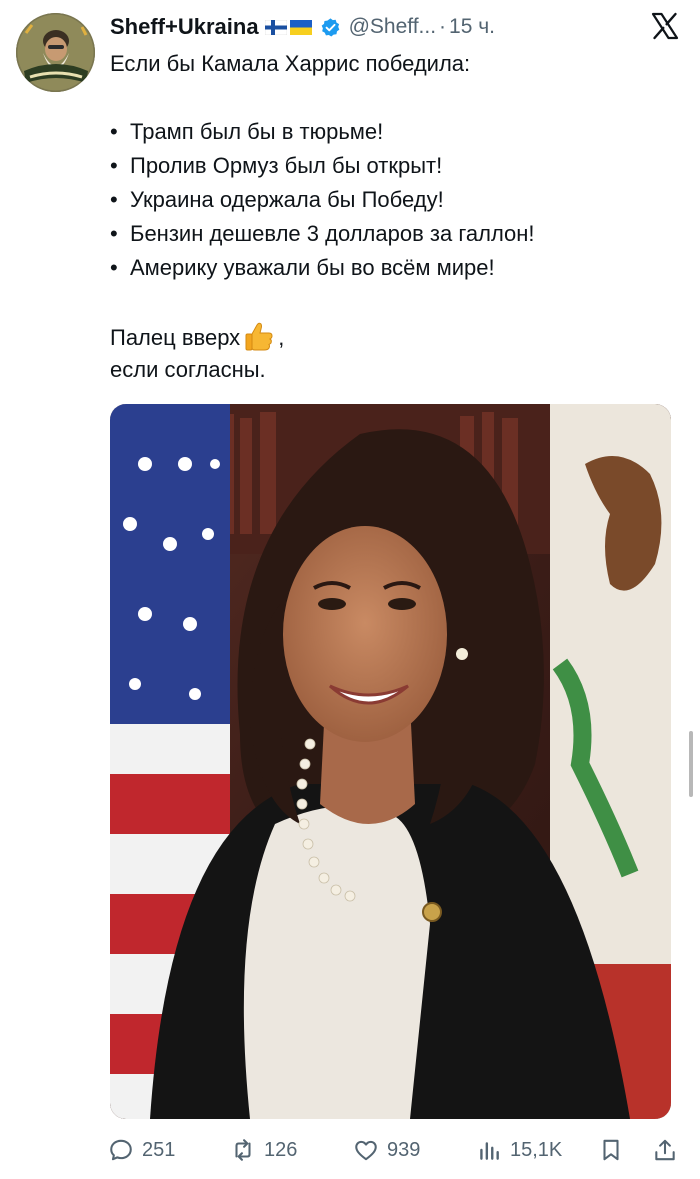  Describe the element at coordinates (312, 267) in the screenshot. I see `bullet-text: Америку уважали бы во всём мире!` at that location.